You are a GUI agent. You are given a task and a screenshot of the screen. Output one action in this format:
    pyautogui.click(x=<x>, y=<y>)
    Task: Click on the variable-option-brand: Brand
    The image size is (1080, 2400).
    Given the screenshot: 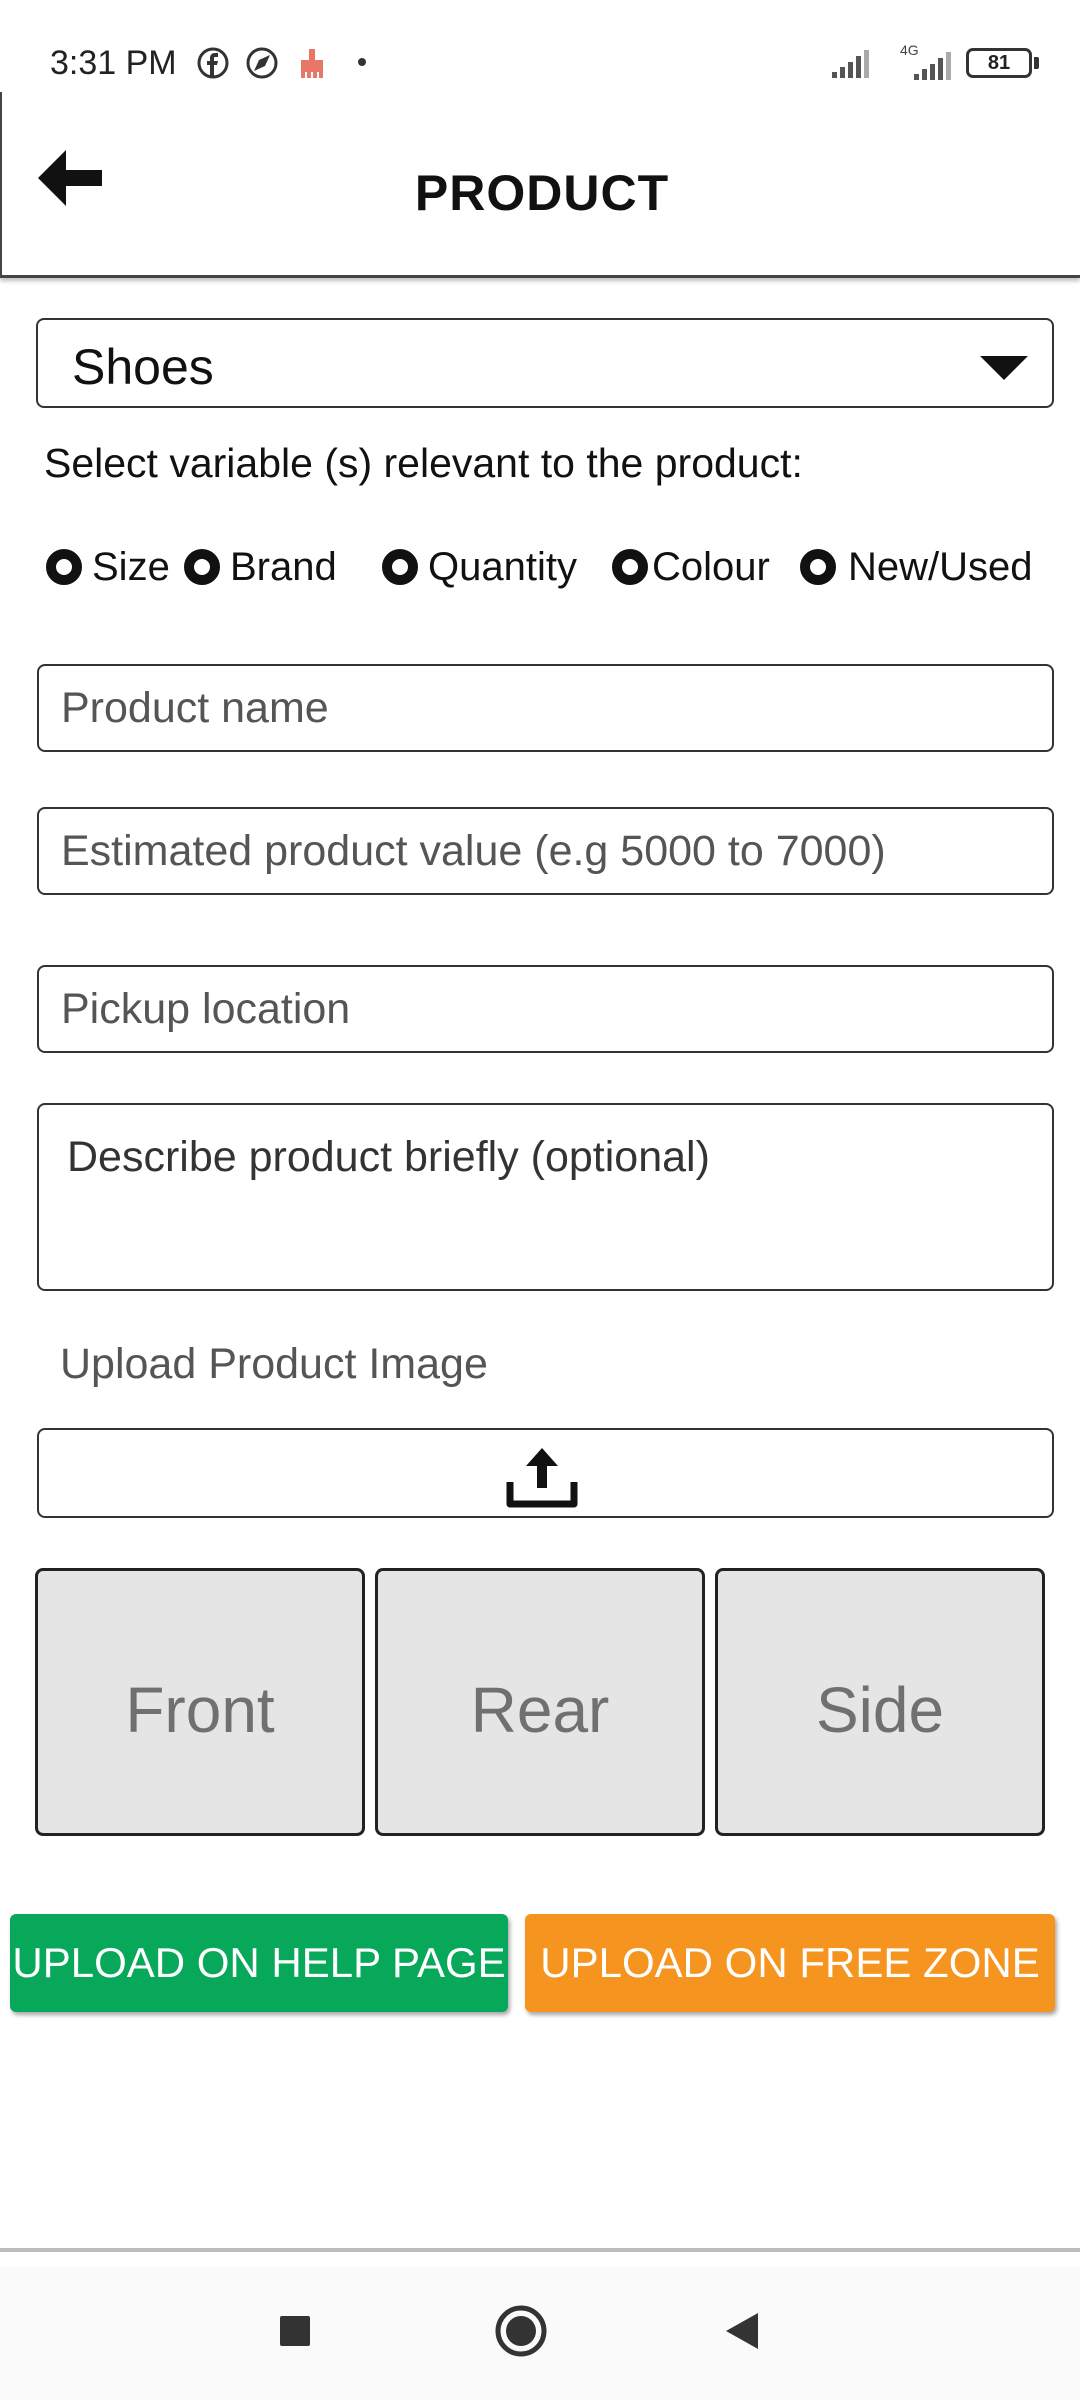 What is the action you would take?
    pyautogui.click(x=260, y=567)
    